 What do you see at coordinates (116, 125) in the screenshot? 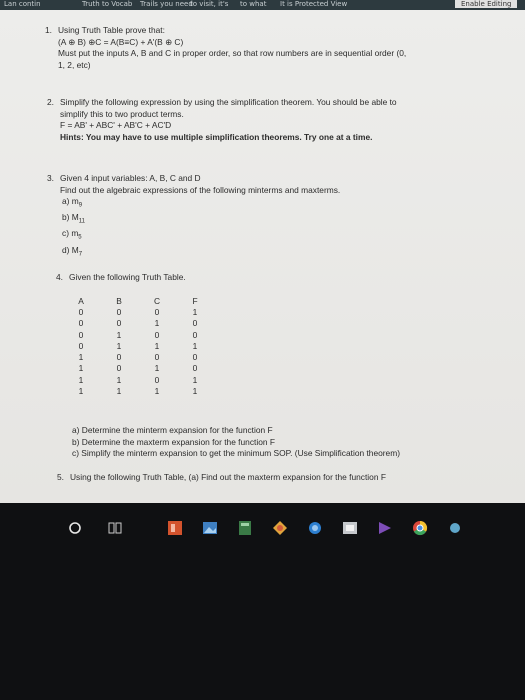
I see `question-2-expression: F = AB' + ABC' + AB'C + AC'D` at bounding box center [116, 125].